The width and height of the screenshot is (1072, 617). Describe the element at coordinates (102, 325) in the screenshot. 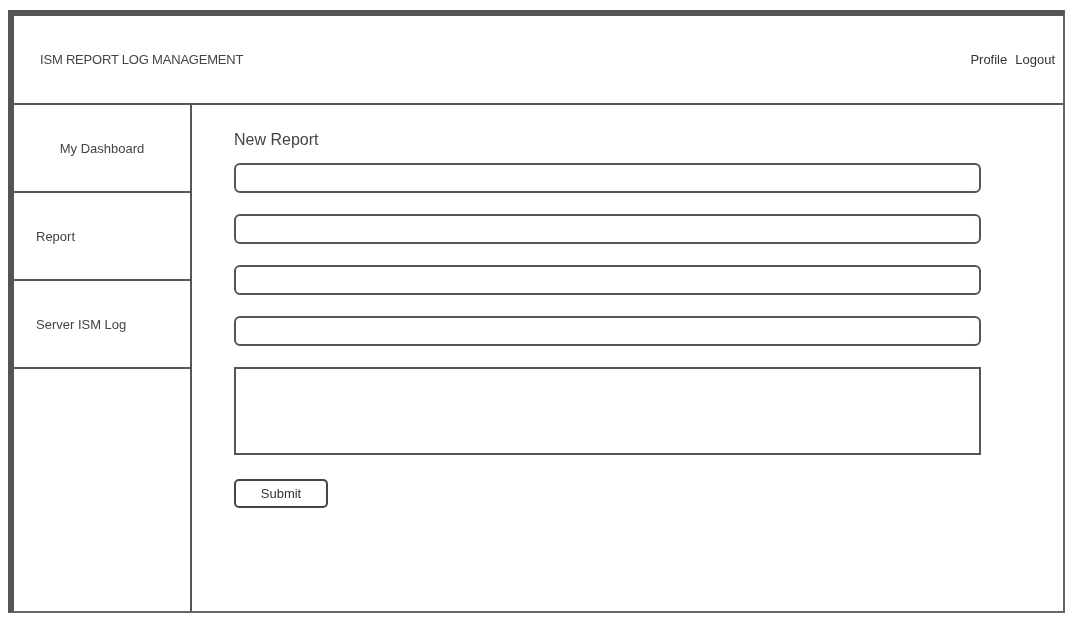

I see `sidebar-item: Server ISM Log` at that location.